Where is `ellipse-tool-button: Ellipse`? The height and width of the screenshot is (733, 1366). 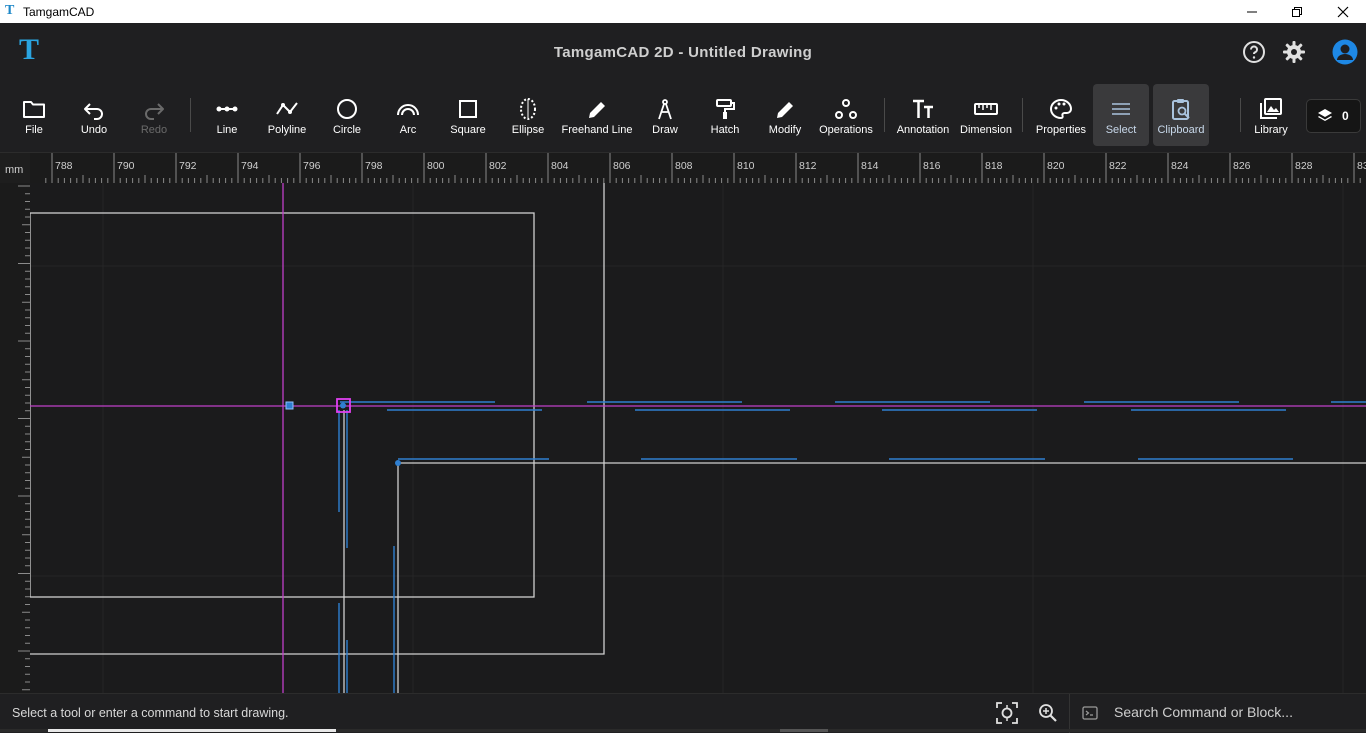 ellipse-tool-button: Ellipse is located at coordinates (528, 115).